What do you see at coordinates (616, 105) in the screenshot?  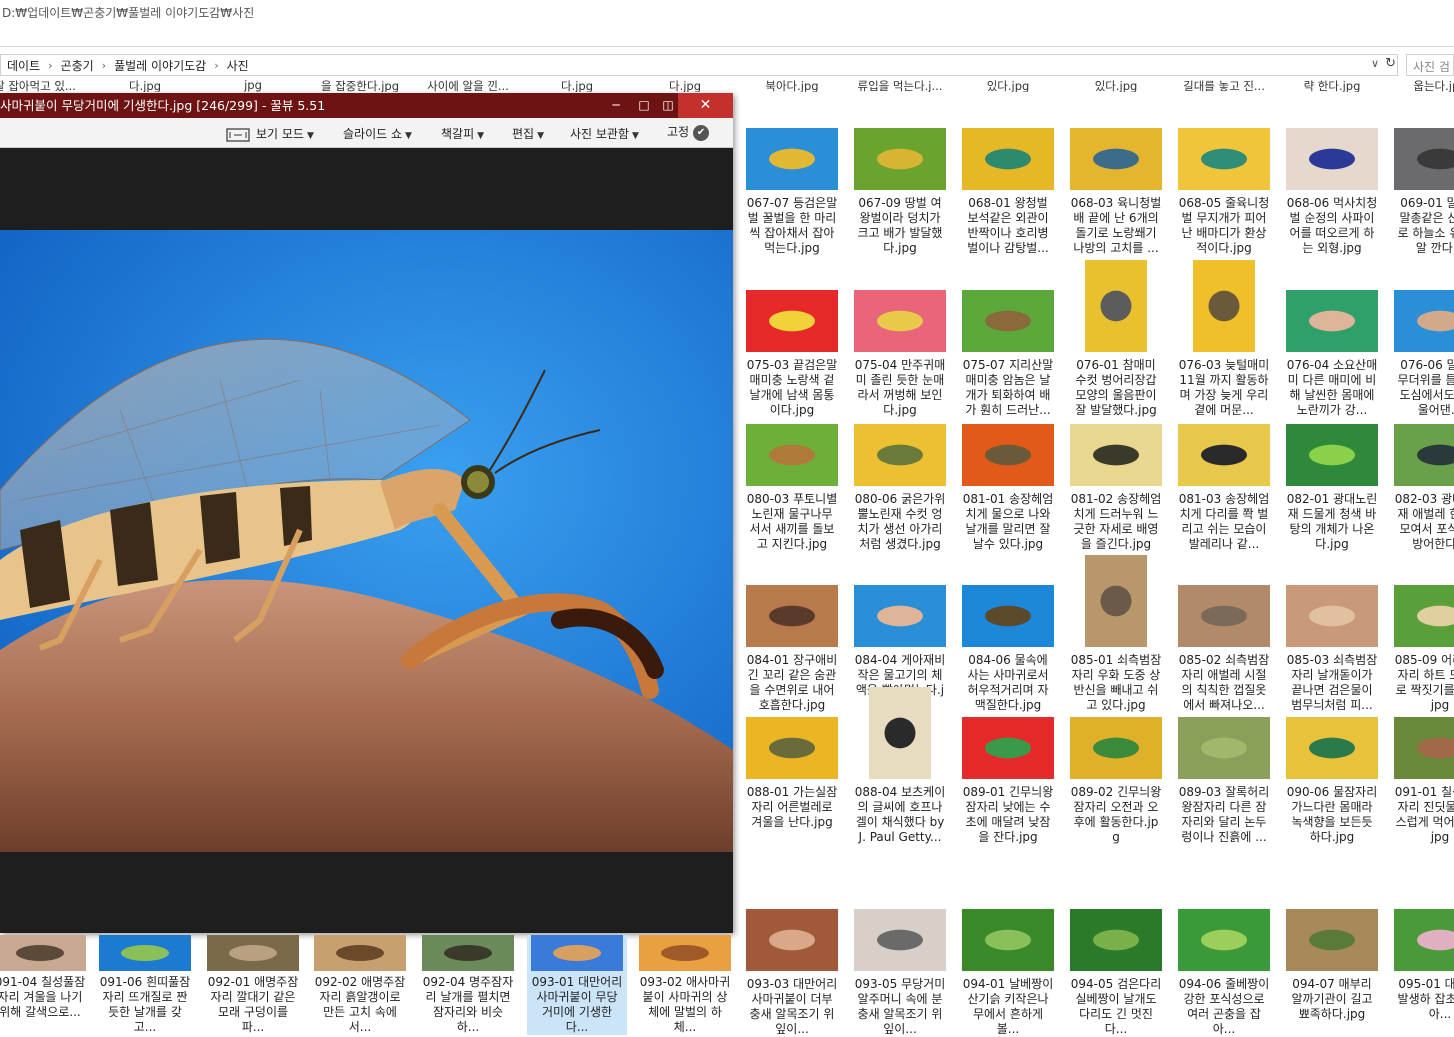 I see `minimize-icon: ─` at bounding box center [616, 105].